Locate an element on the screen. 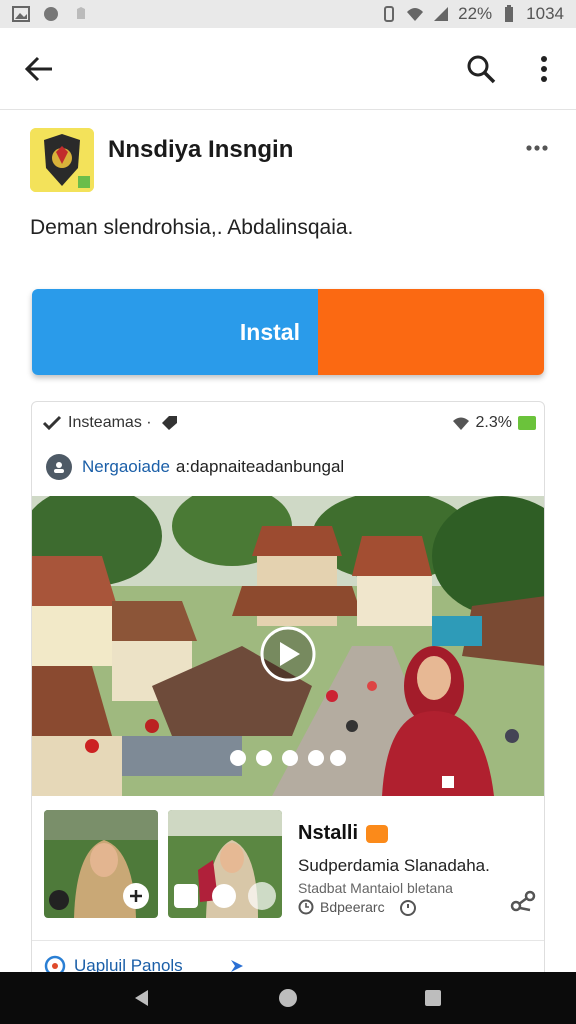 This screenshot has height=1024, width=576. info-subtitle: Sudperdamia Slanadaha. is located at coordinates (394, 865).